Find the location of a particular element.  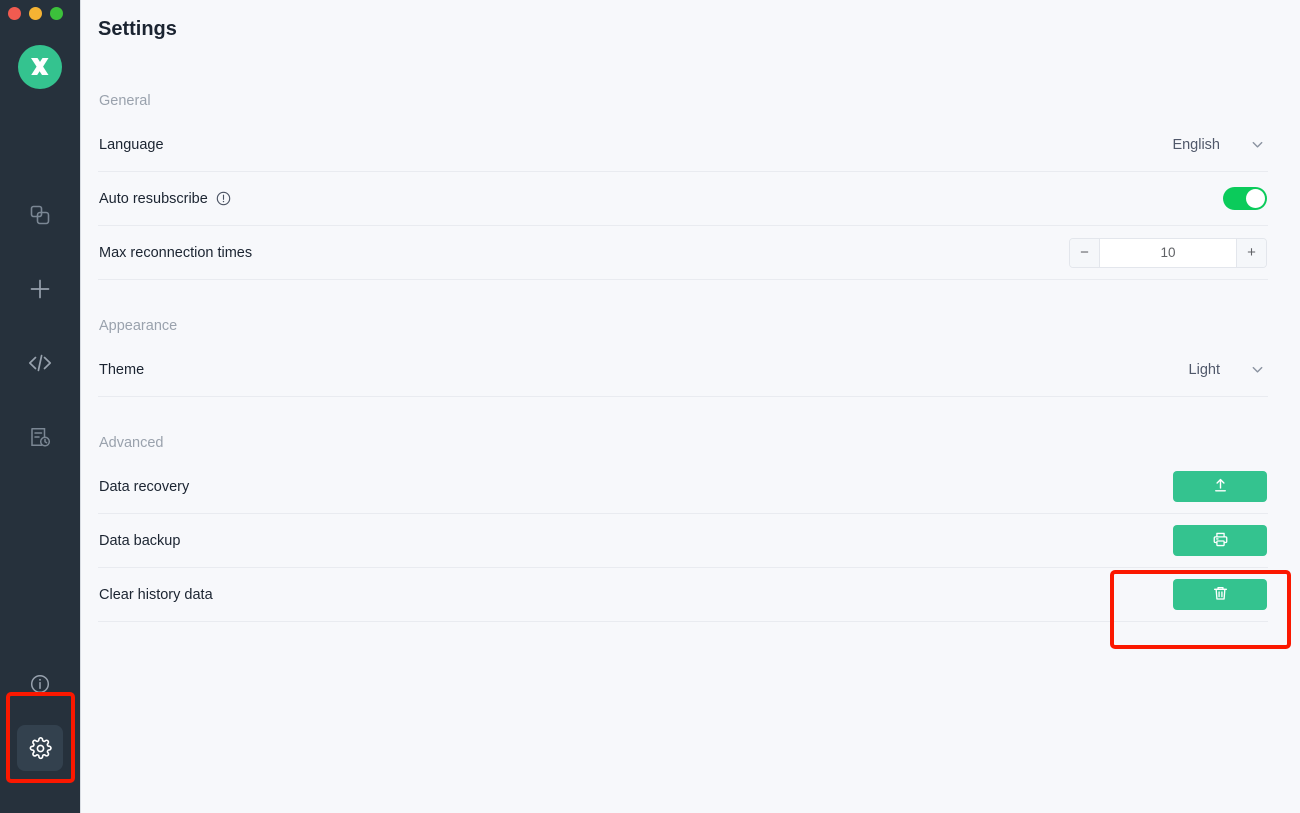

sidebar-item-connections is located at coordinates (40, 215).